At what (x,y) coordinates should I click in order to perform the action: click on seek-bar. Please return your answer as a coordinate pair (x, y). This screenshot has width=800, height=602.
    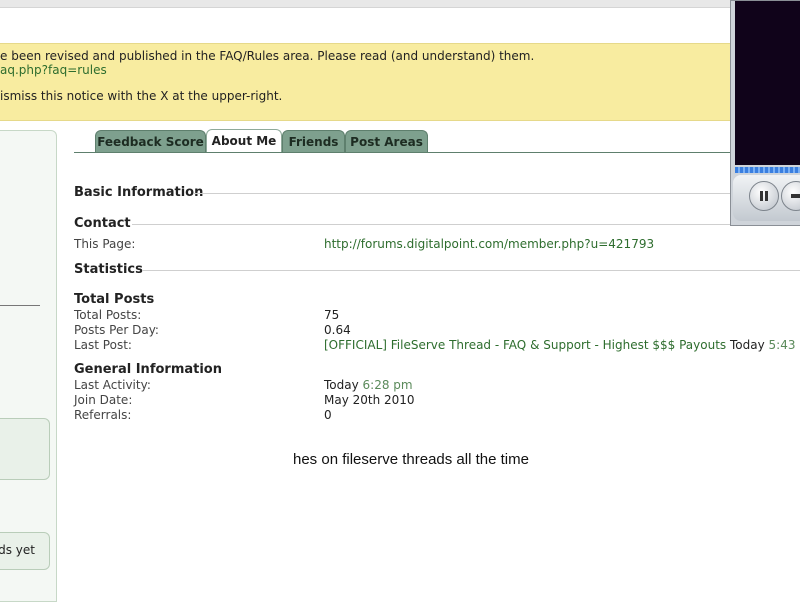
    Looking at the image, I should click on (767, 170).